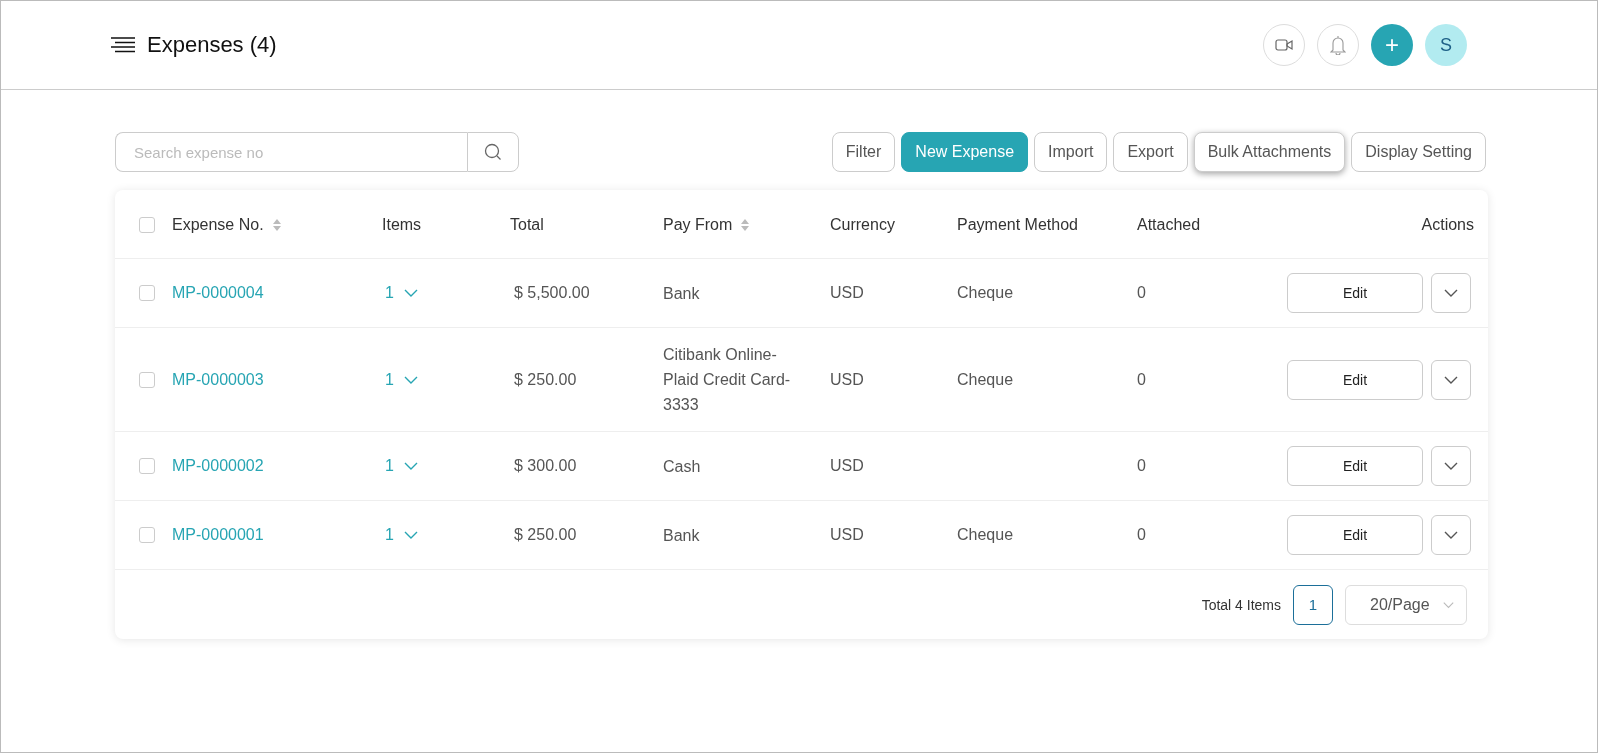  What do you see at coordinates (1150, 152) in the screenshot?
I see `toolbar-button: Export` at bounding box center [1150, 152].